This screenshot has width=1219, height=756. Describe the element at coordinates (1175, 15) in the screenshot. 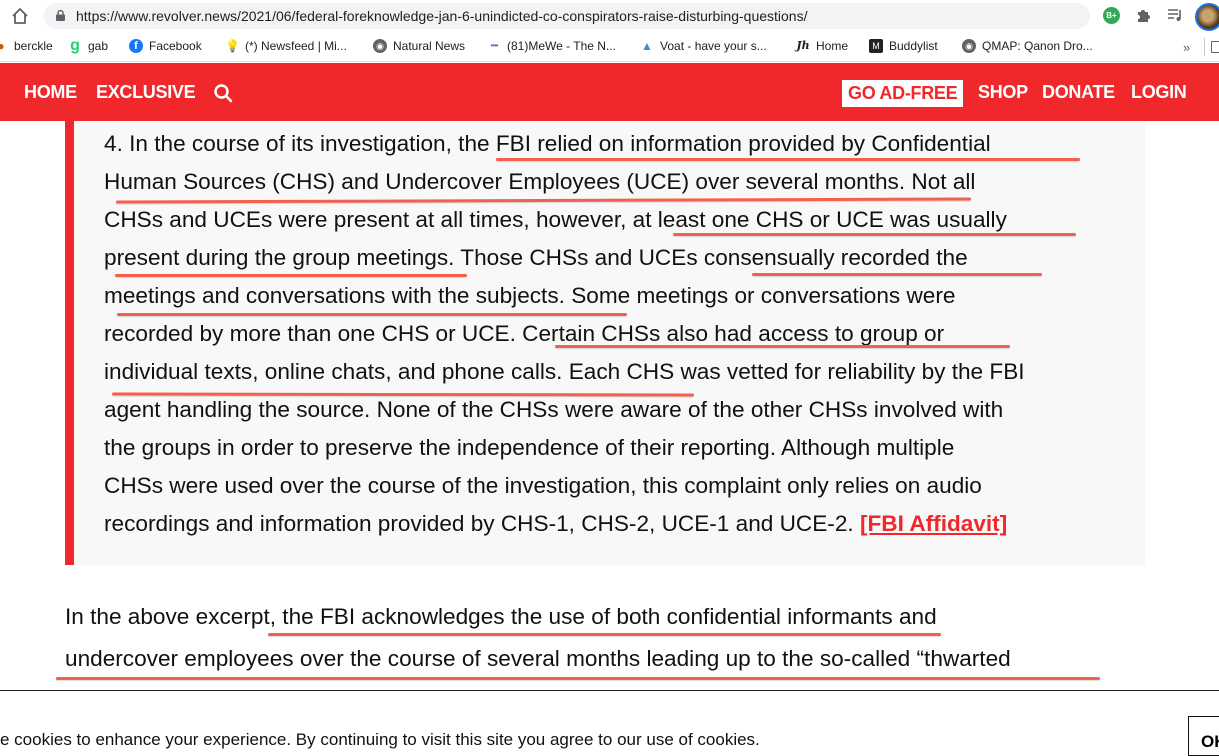

I see `media-control-icon` at that location.